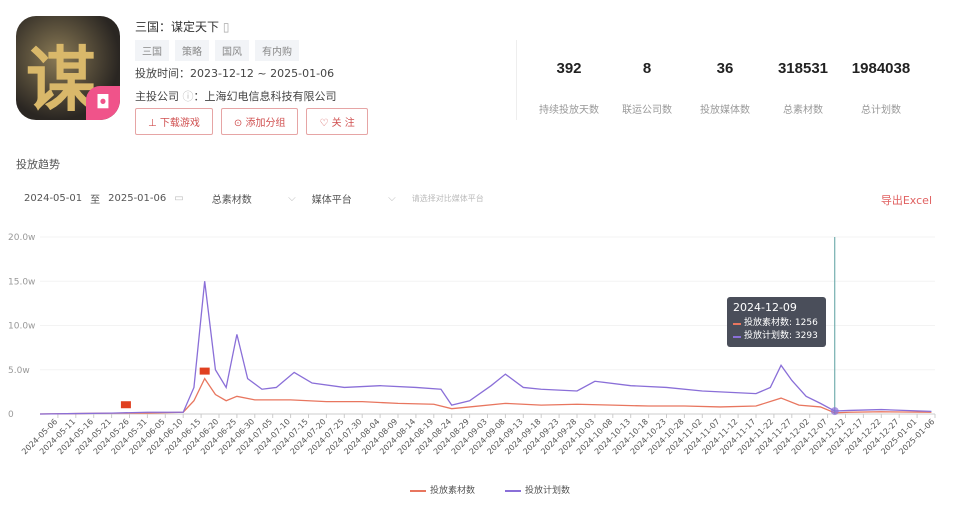  I want to click on legend-plan: 投放计划数, so click(537, 489).